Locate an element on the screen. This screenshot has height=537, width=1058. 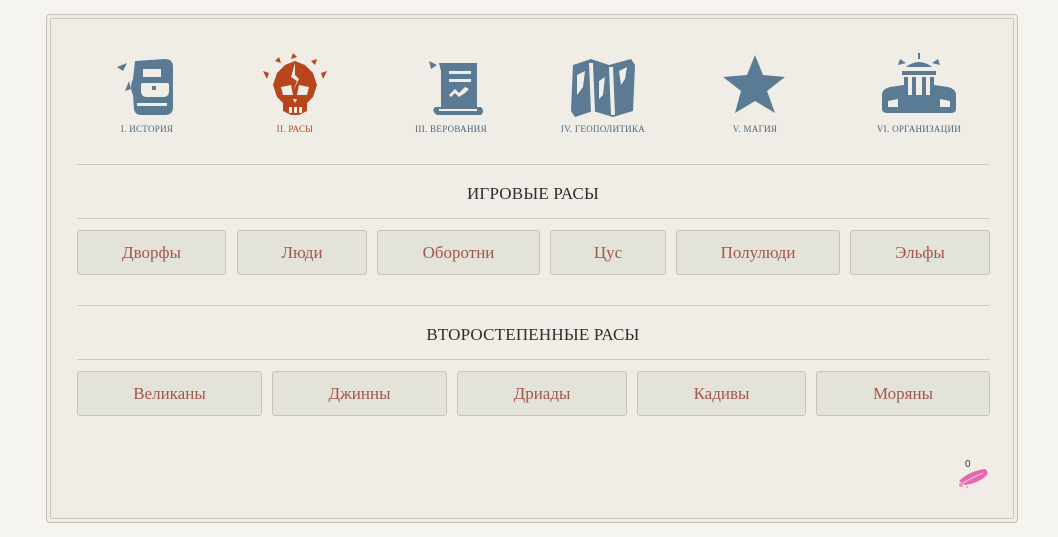
nav-item-races: II. РАСЫ is located at coordinates (295, 96).